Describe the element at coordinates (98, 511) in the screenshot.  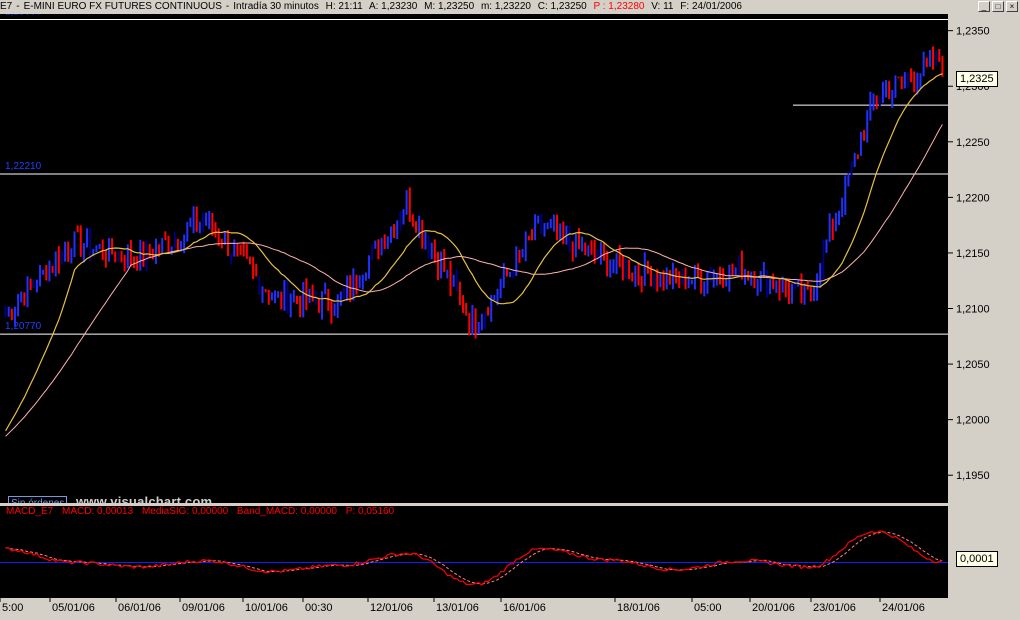
I see `macd-value: MACD: 0,00013` at that location.